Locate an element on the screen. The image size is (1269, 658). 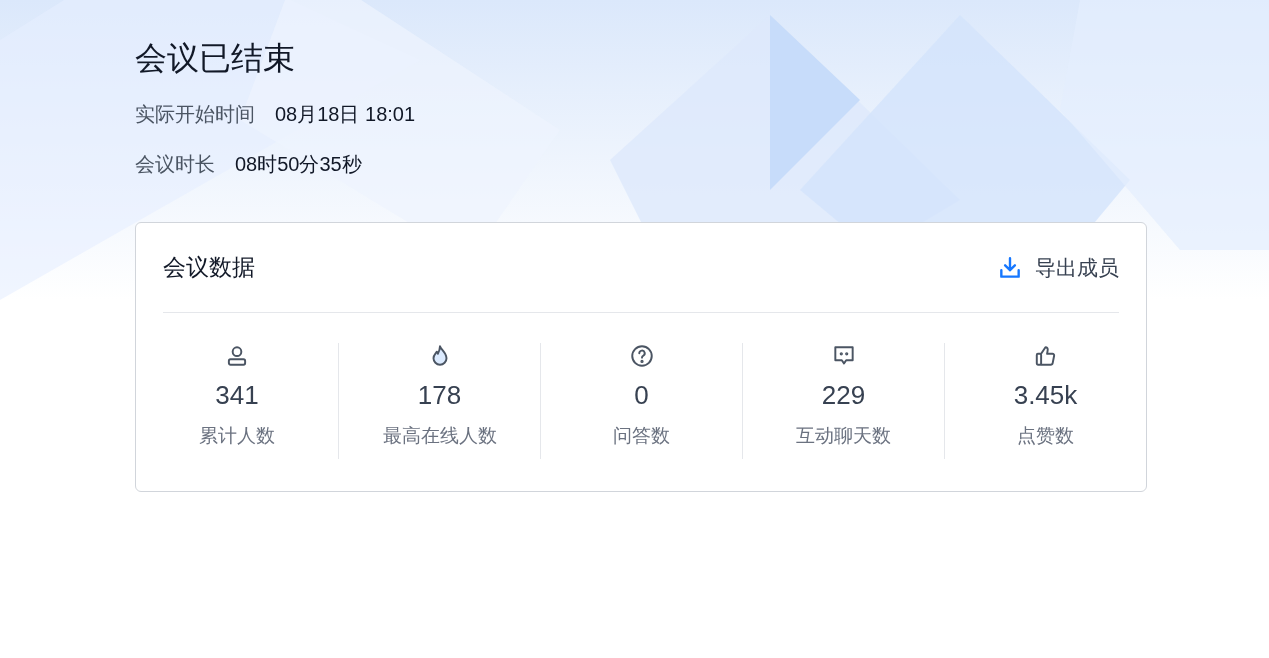
export-button: 导出成员 is located at coordinates (1058, 267).